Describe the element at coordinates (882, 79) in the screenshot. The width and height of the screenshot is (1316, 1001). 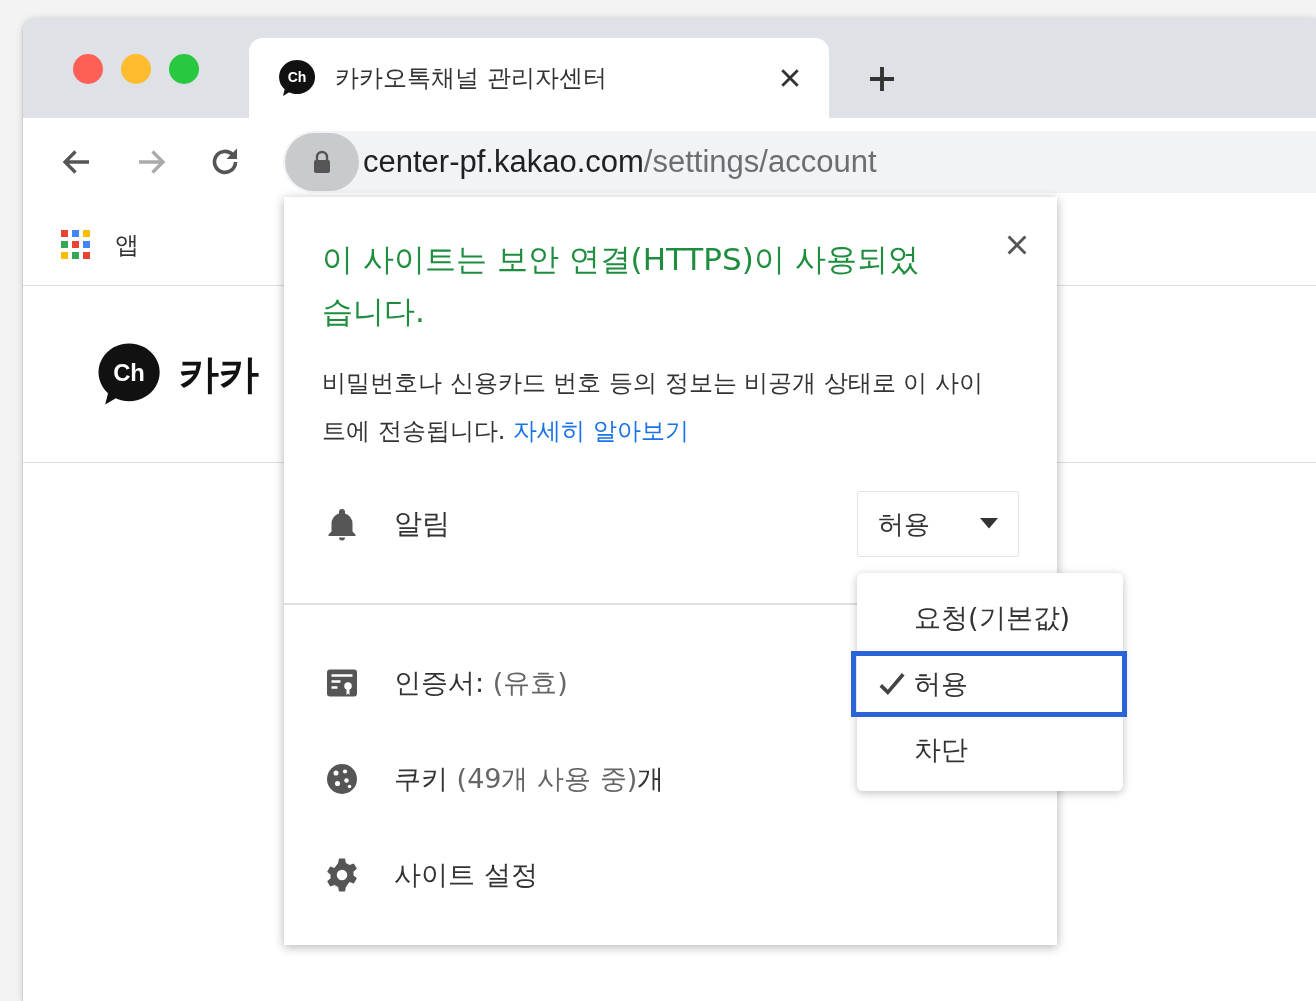
I see `new-tab-plus-icon` at that location.